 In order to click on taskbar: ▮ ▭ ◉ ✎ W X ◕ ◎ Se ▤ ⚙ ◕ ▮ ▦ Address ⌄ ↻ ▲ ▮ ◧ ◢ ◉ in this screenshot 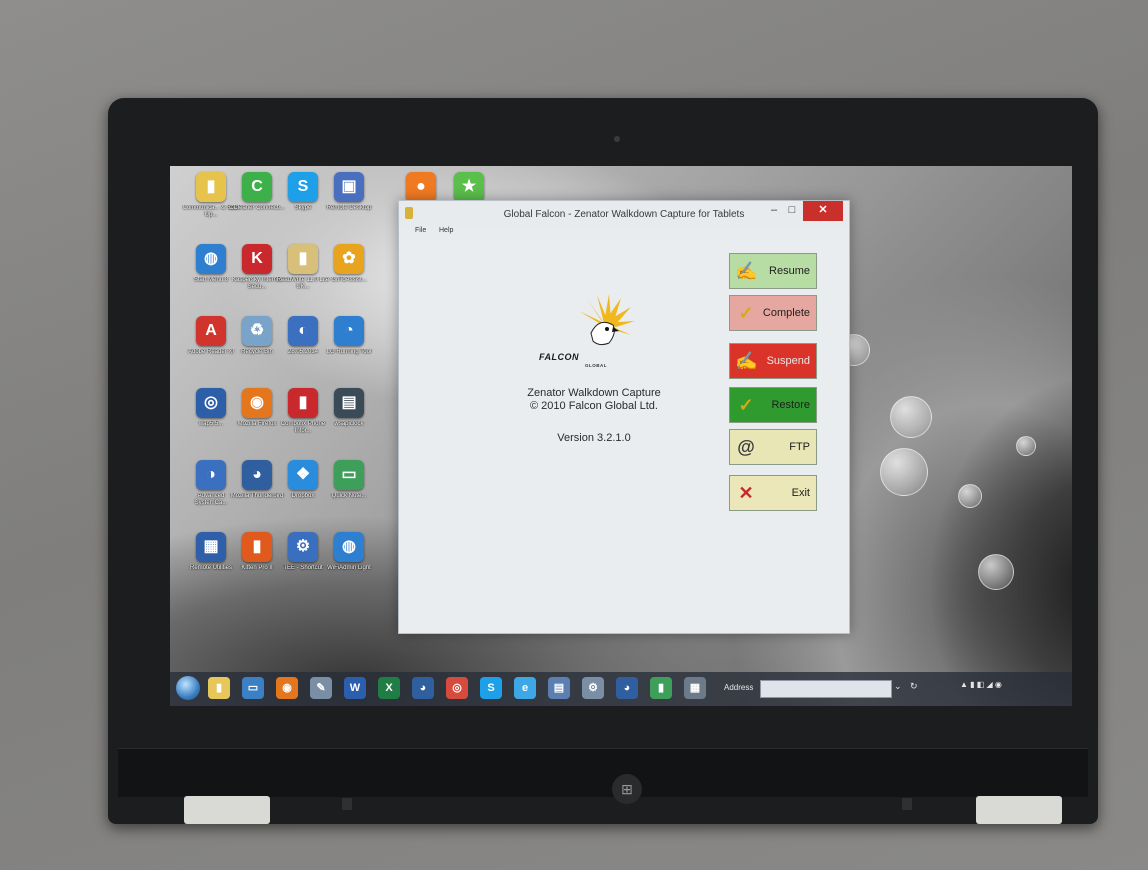, I will do `click(621, 689)`.